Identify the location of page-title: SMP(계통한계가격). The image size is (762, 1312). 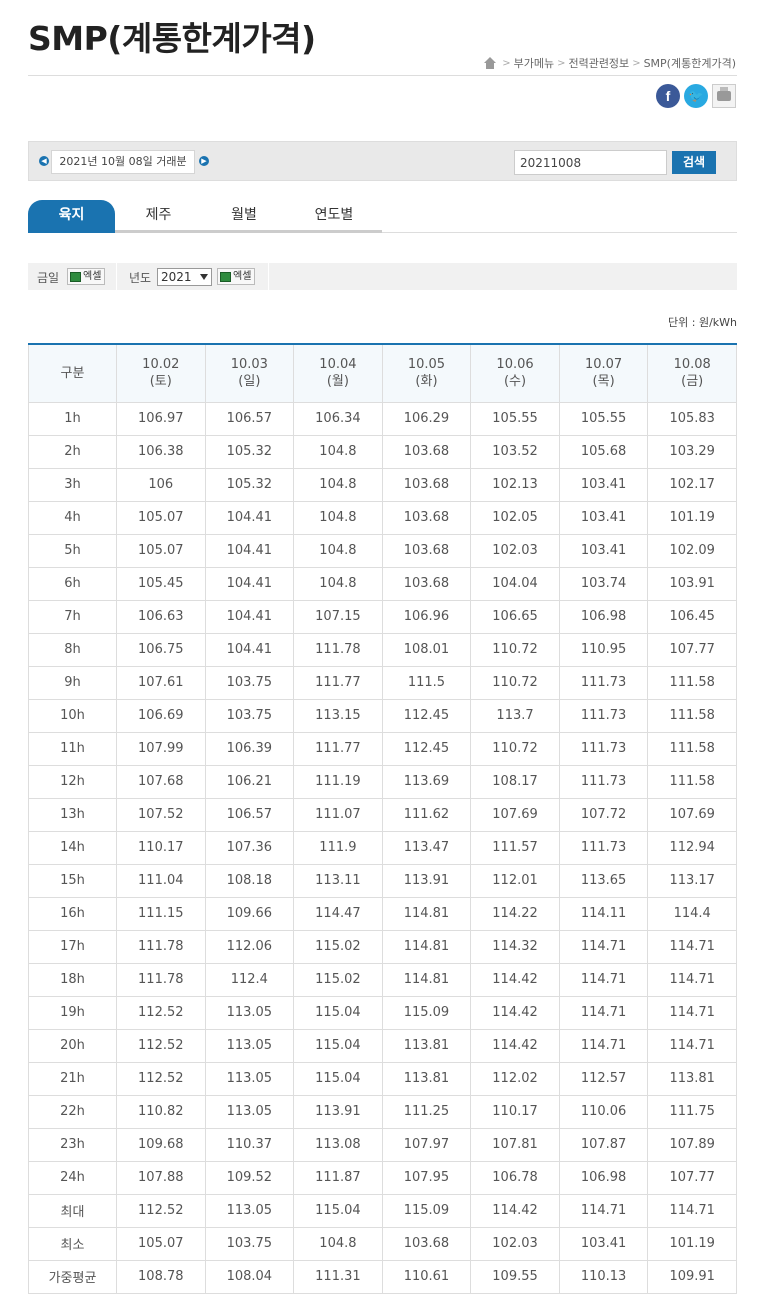
(172, 38).